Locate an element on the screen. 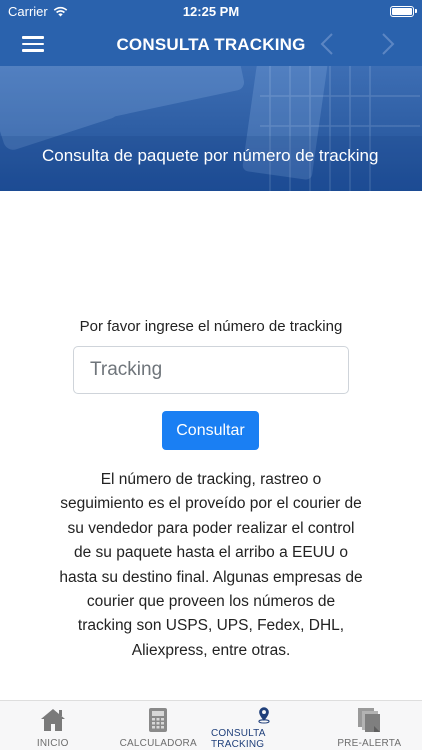 The image size is (422, 750). home-icon is located at coordinates (52, 720).